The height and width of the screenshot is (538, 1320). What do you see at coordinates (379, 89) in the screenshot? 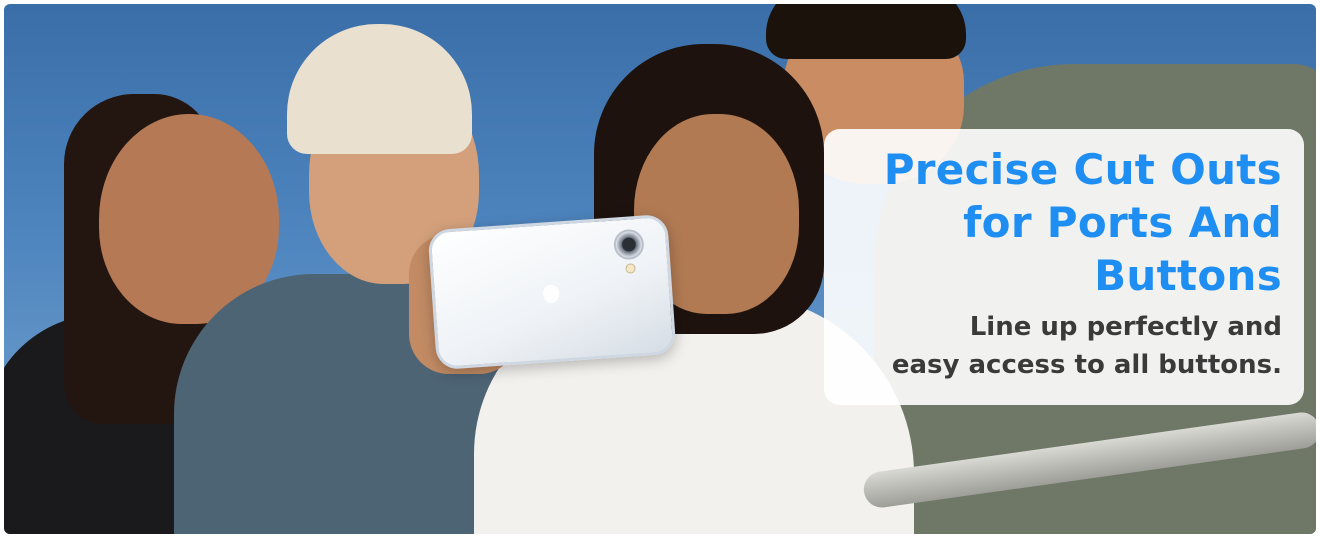
I see `person-2-beanie` at bounding box center [379, 89].